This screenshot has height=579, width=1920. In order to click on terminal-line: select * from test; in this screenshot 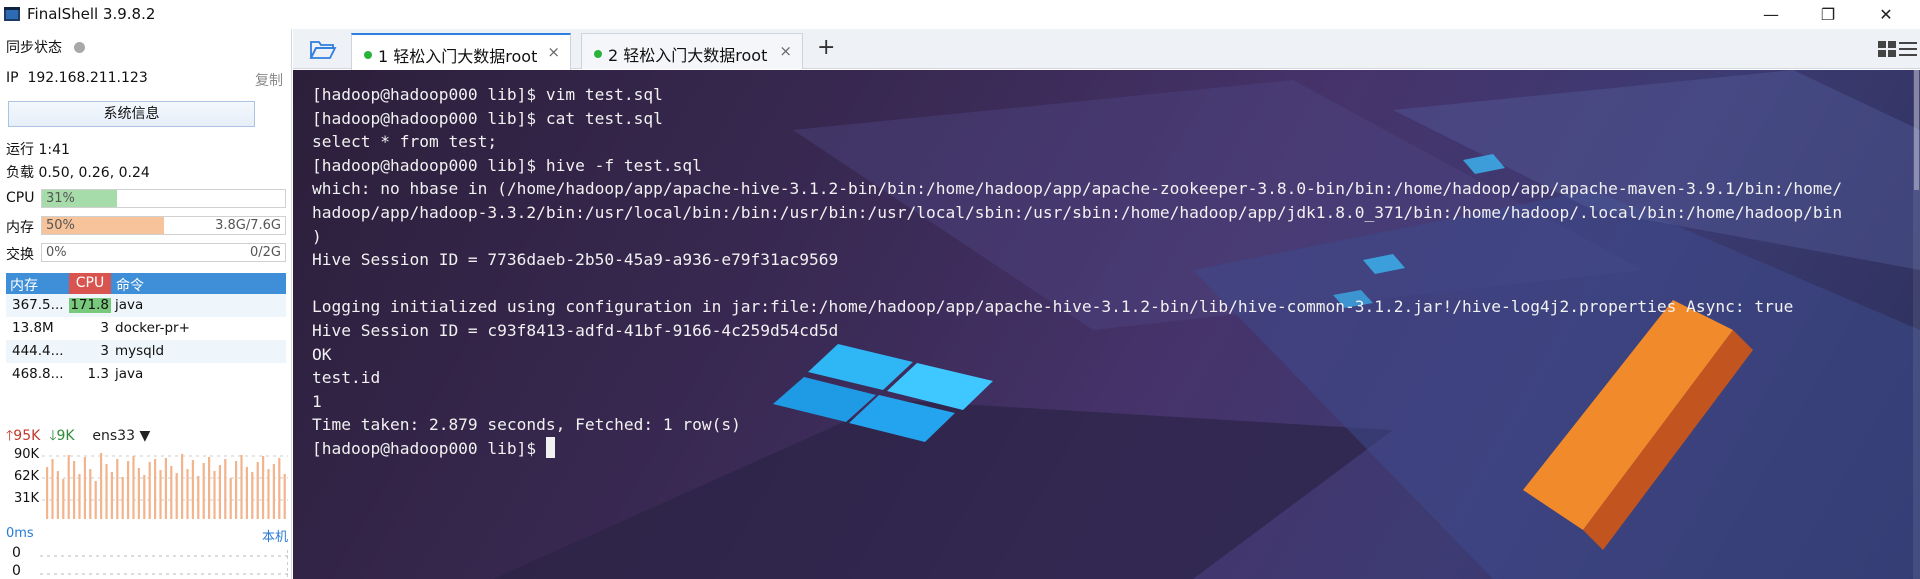, I will do `click(405, 142)`.